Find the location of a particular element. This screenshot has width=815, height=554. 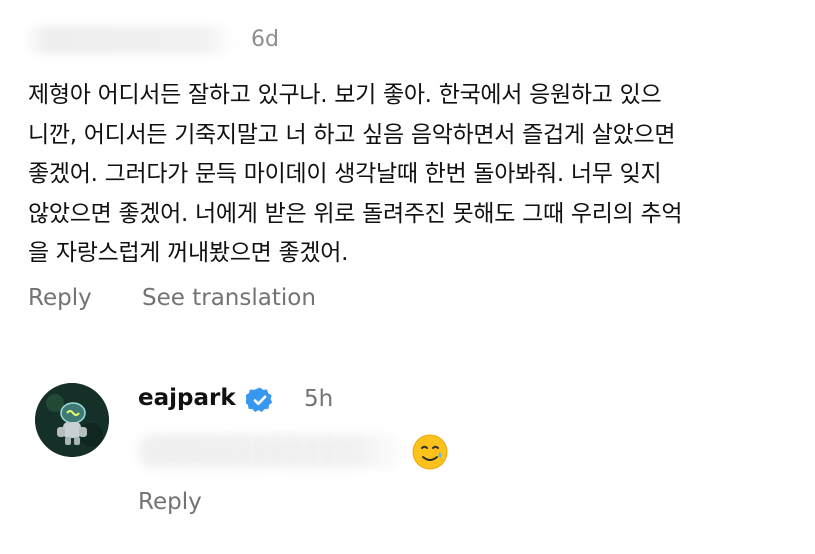

comment-actions: Reply See translation is located at coordinates (172, 298).